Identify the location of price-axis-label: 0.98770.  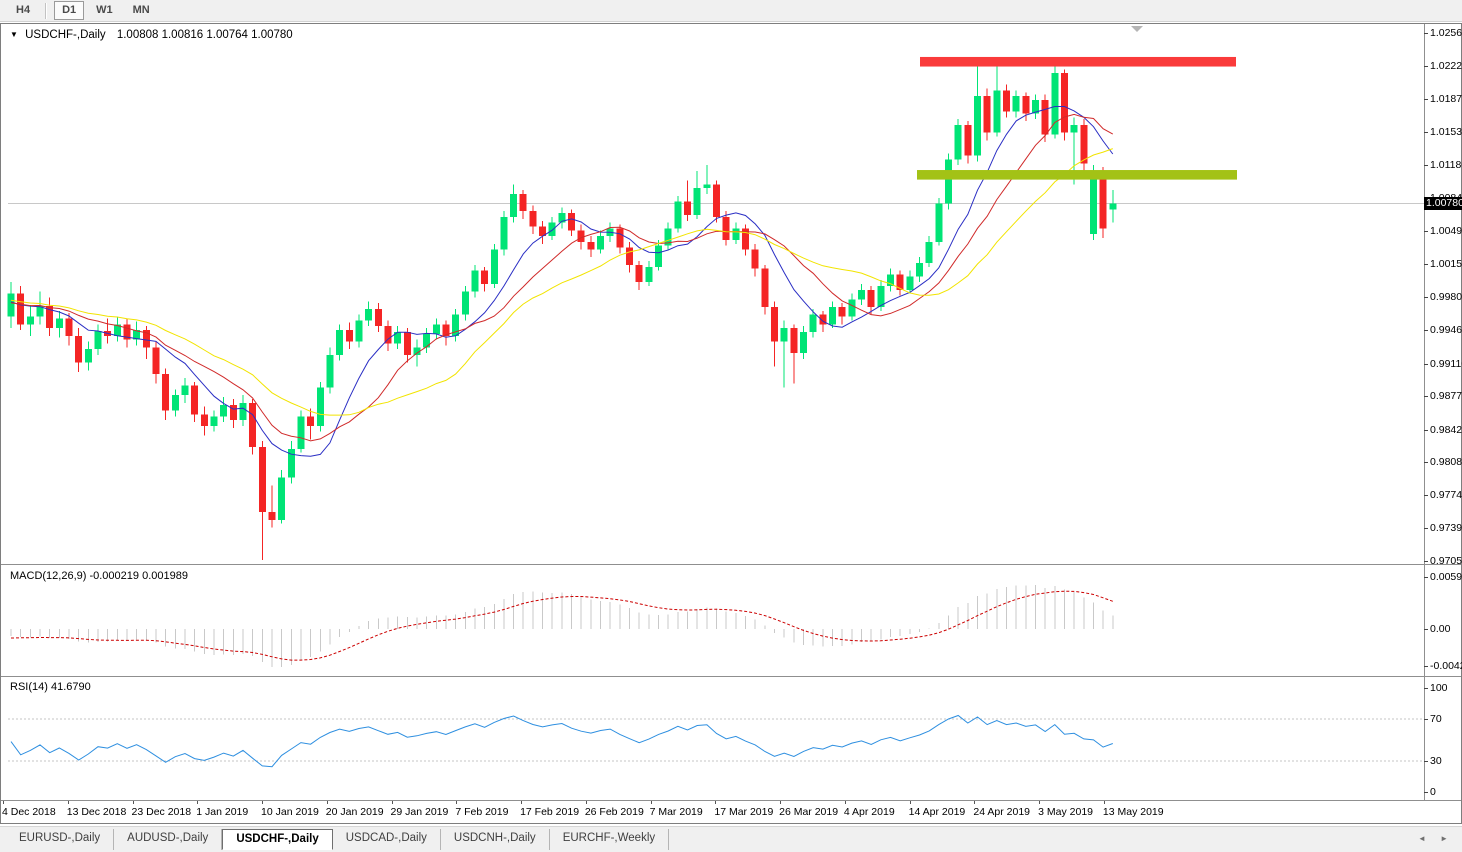
(1446, 396).